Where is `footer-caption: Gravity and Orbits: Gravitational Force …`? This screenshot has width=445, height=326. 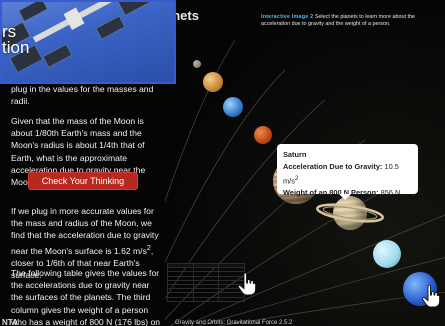 footer-caption: Gravity and Orbits: Gravitational Force … is located at coordinates (234, 323).